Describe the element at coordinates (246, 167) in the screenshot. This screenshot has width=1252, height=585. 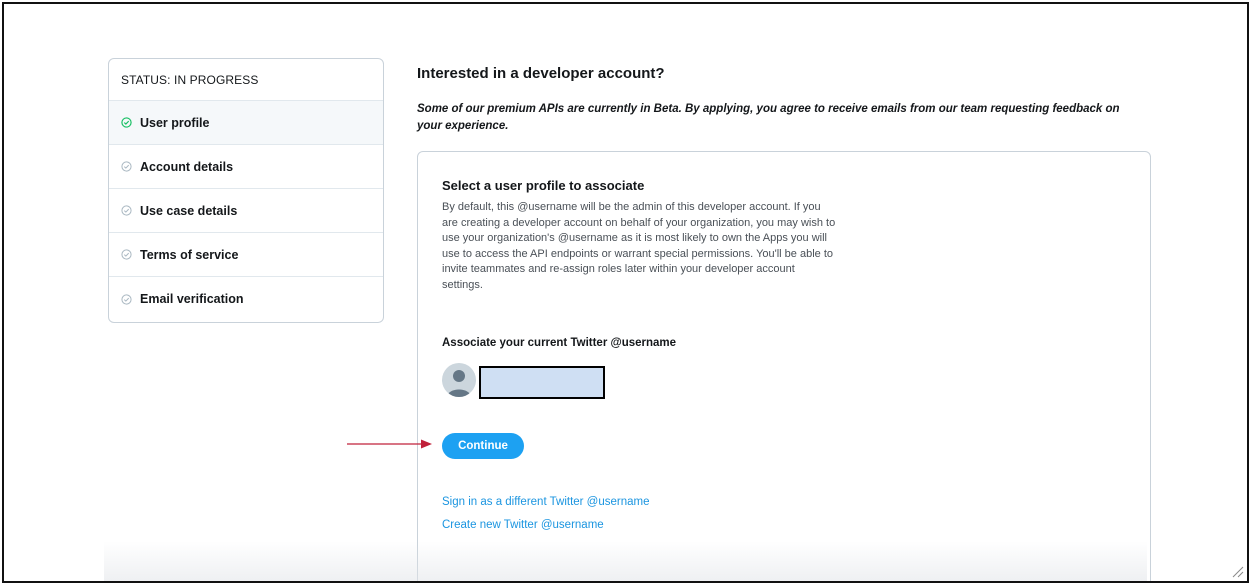
I see `sidebar-item-account-details: Account details` at that location.